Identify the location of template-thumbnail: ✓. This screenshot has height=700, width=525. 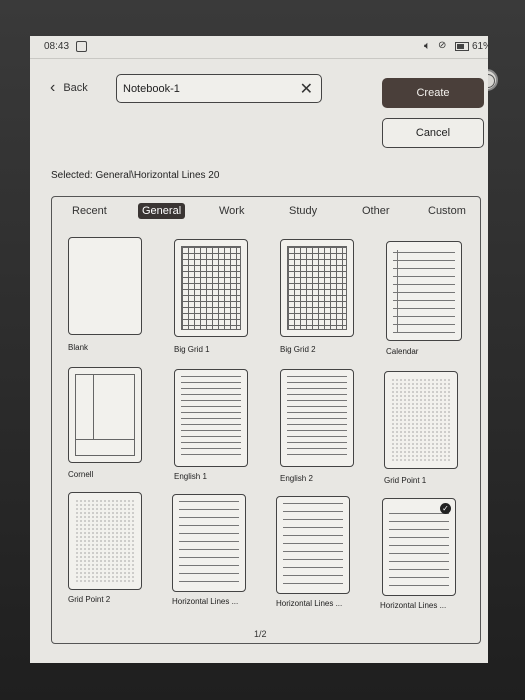
(419, 547).